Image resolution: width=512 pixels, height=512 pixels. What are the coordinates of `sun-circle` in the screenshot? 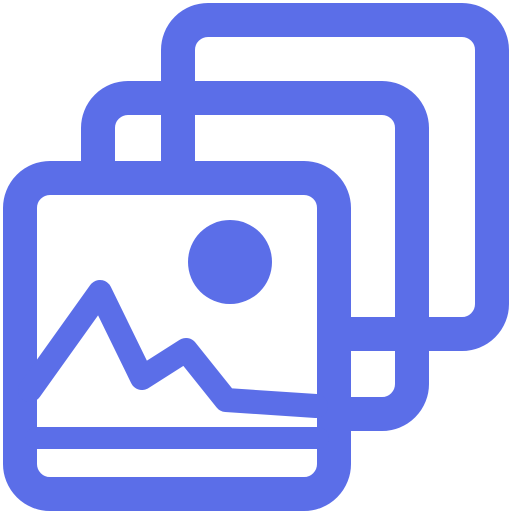 It's located at (230, 262).